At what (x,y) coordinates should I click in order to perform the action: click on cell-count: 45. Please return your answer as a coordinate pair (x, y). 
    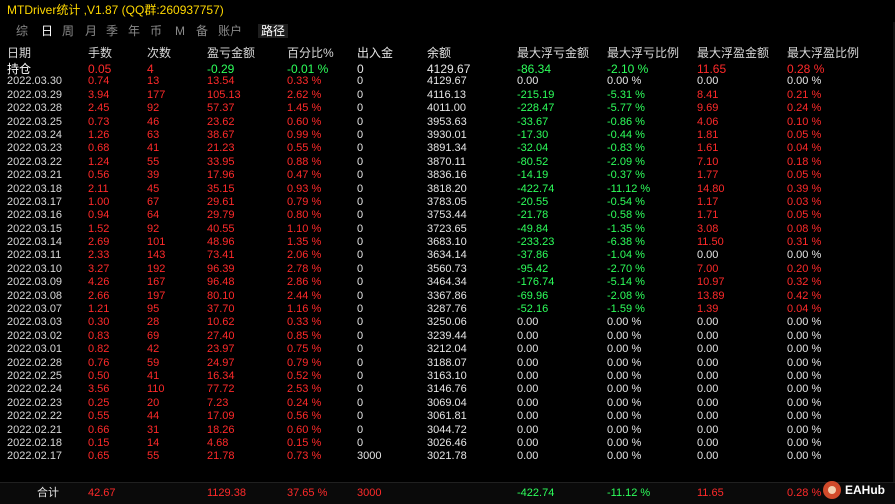
    Looking at the image, I should click on (153, 188).